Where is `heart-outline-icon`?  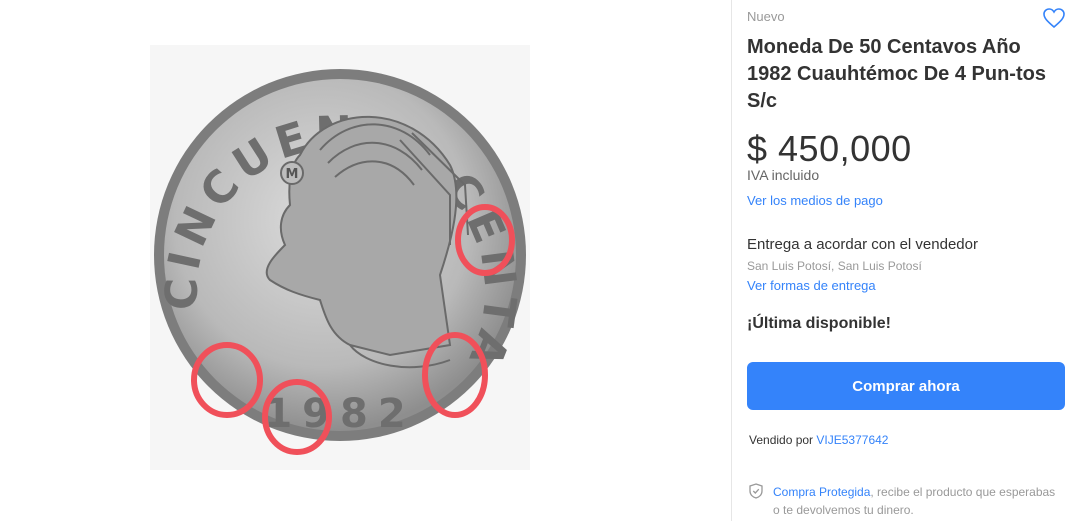
heart-outline-icon is located at coordinates (1054, 18).